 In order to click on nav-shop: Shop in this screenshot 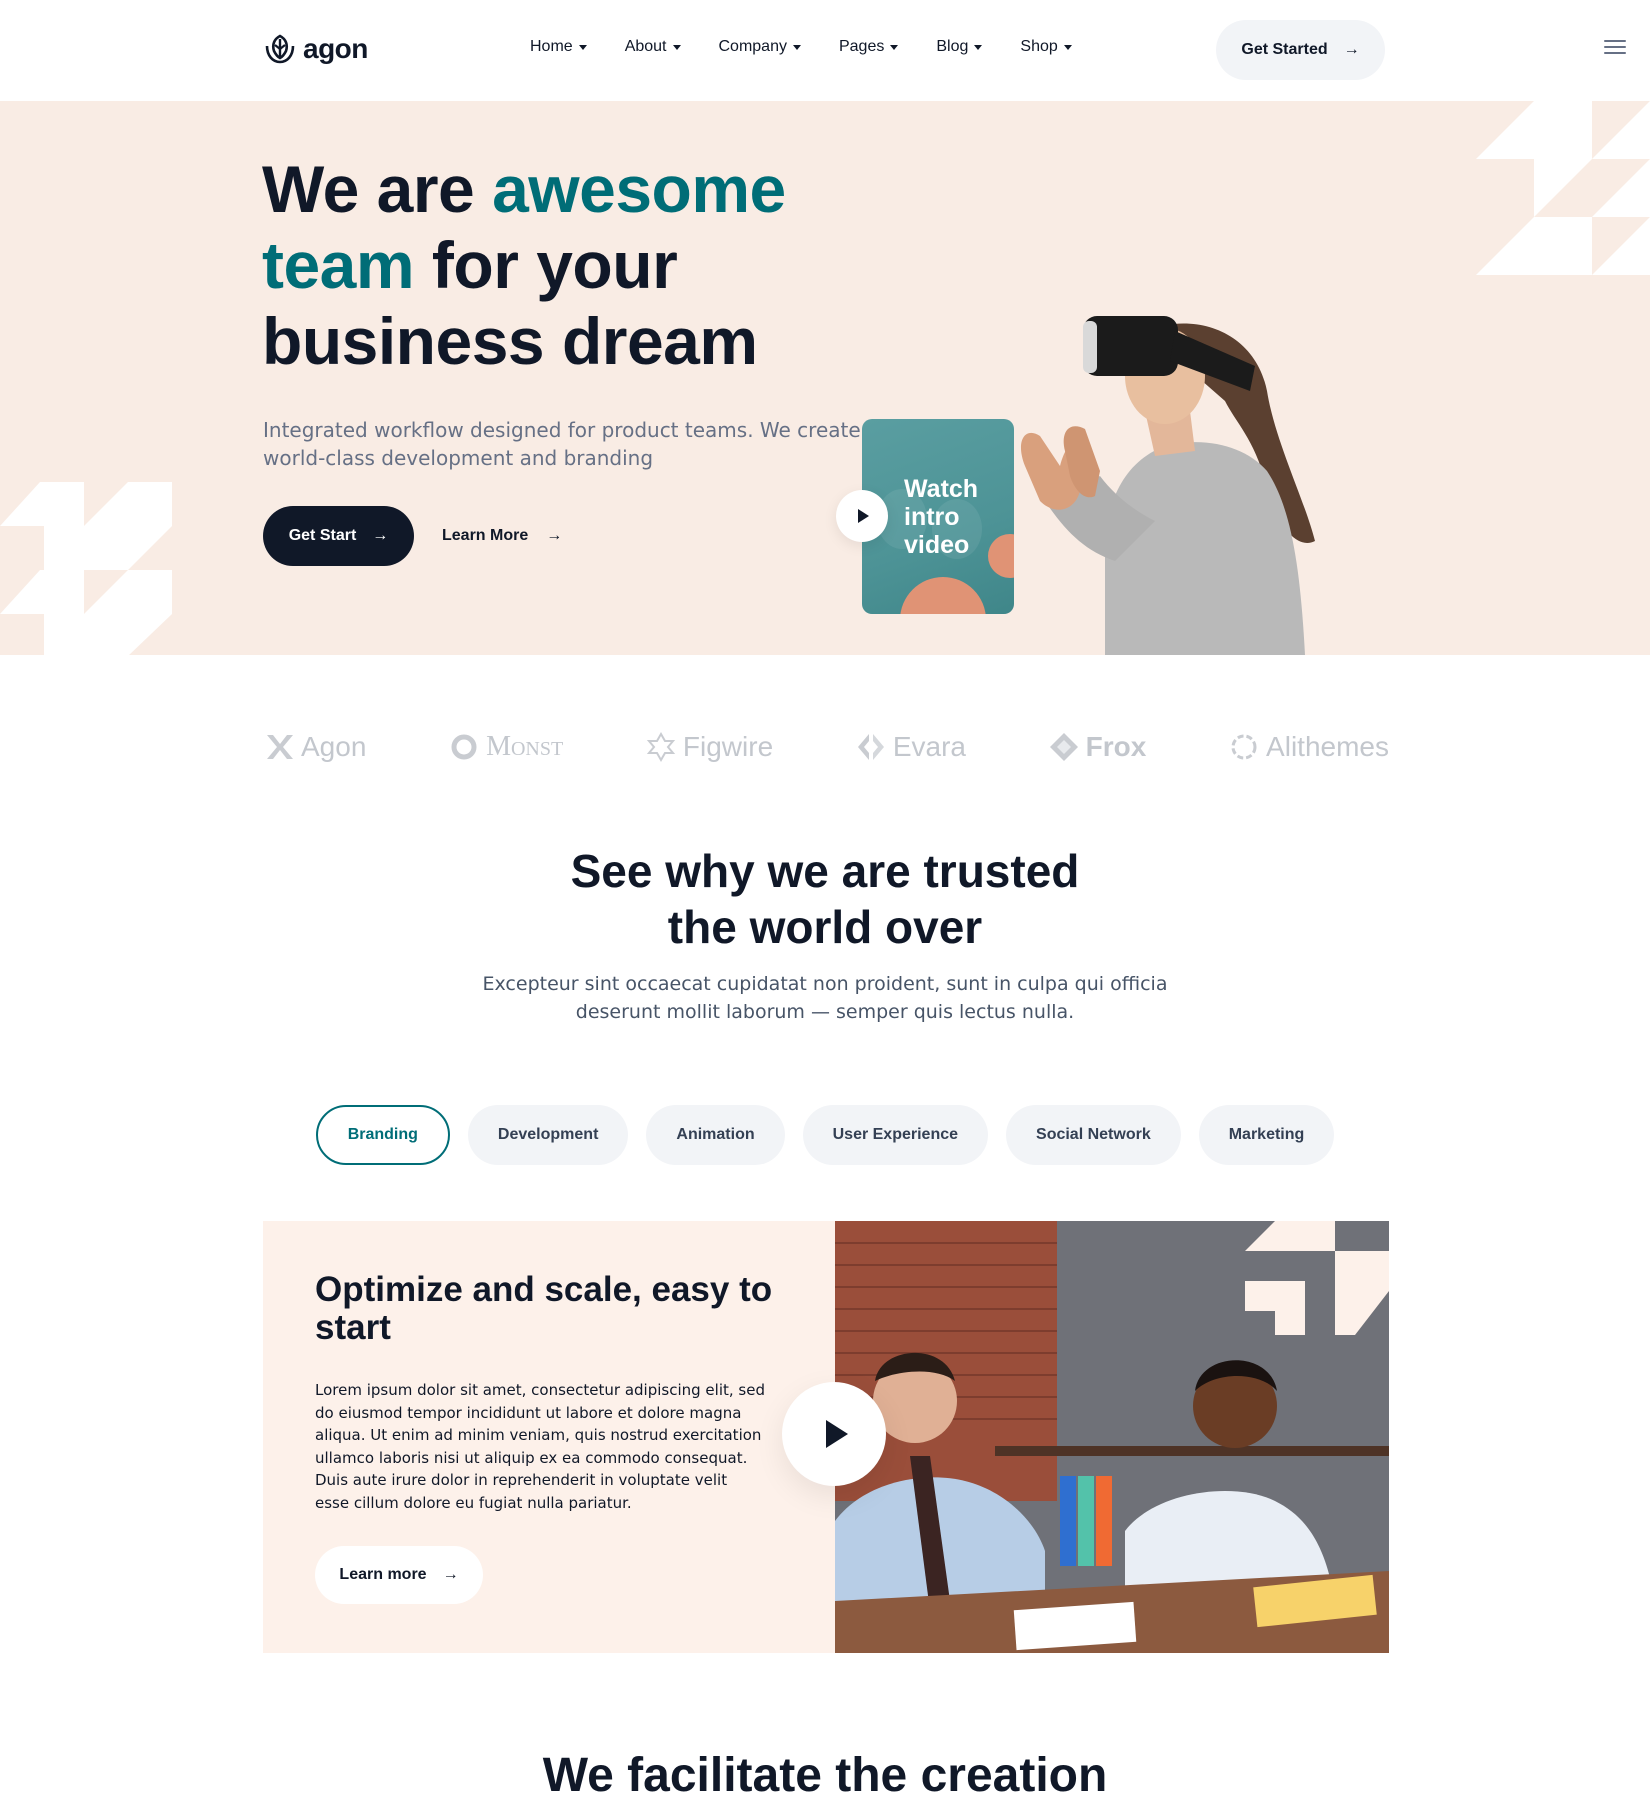, I will do `click(1046, 47)`.